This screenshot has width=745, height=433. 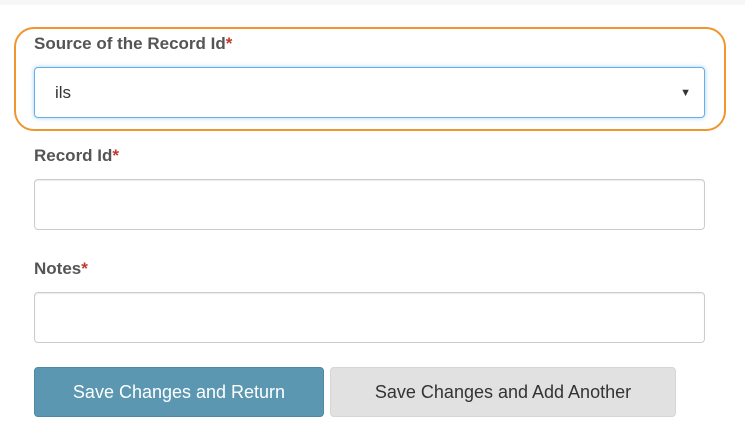 I want to click on record-id-input, so click(x=369, y=204).